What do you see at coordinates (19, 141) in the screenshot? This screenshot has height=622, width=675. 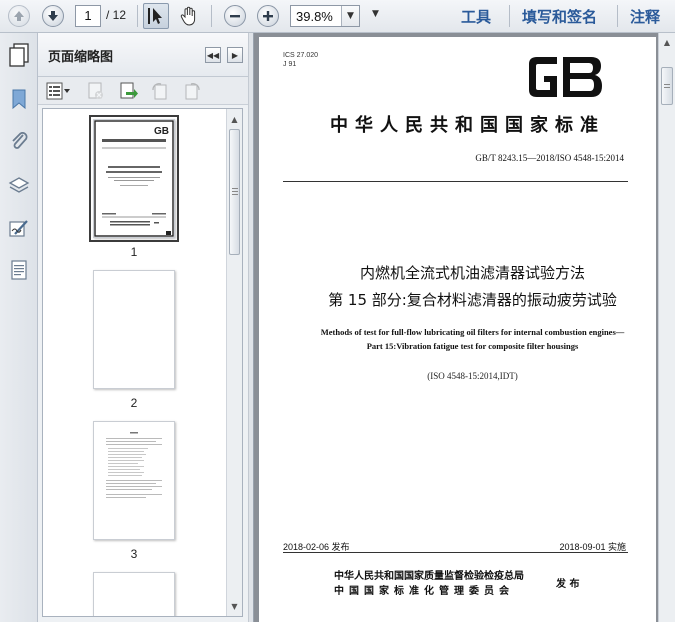 I see `attachment-icon` at bounding box center [19, 141].